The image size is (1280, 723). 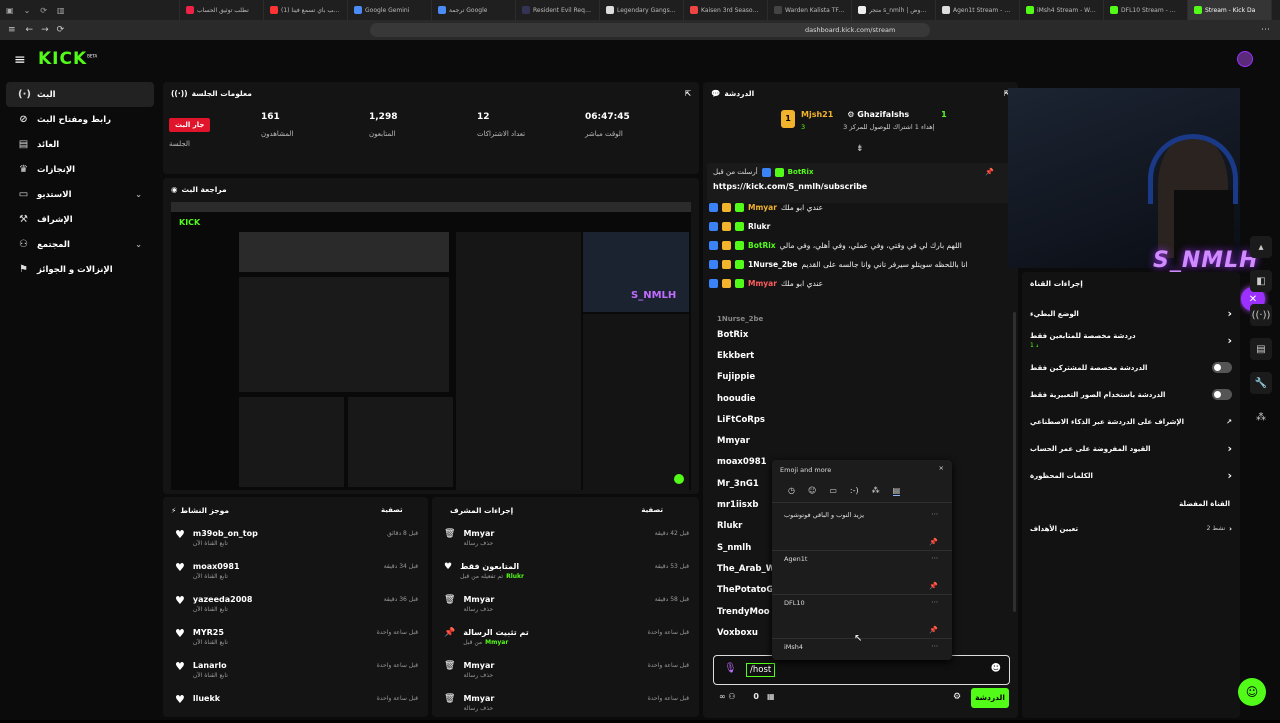 What do you see at coordinates (990, 698) in the screenshot?
I see `chat-send-button: الدردشة` at bounding box center [990, 698].